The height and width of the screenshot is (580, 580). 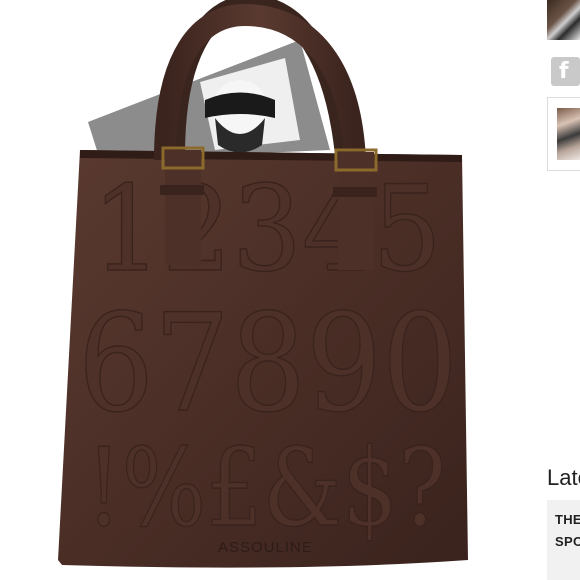 I want to click on latest-post-card: THE SPO, so click(x=563, y=540).